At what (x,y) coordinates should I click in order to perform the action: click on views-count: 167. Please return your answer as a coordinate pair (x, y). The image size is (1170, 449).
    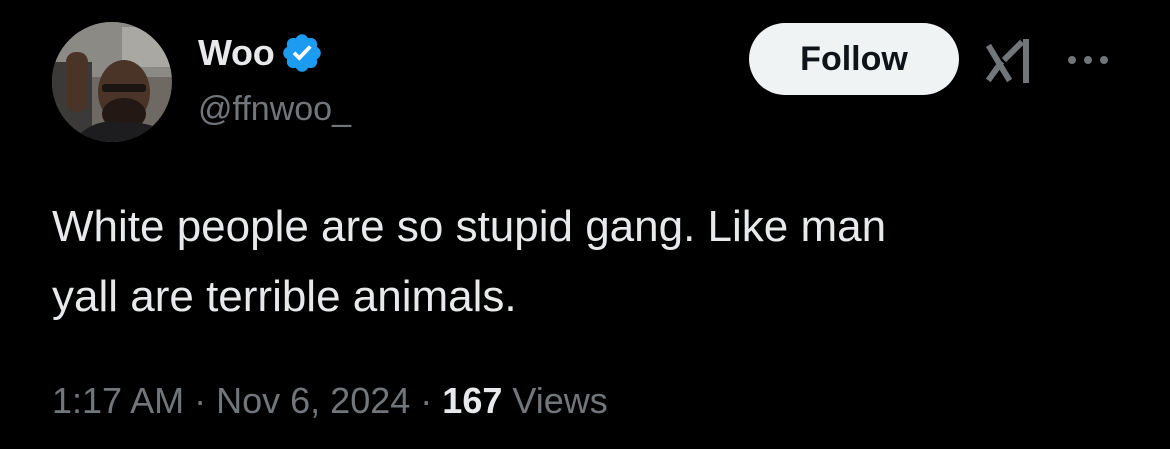
    Looking at the image, I should click on (472, 400).